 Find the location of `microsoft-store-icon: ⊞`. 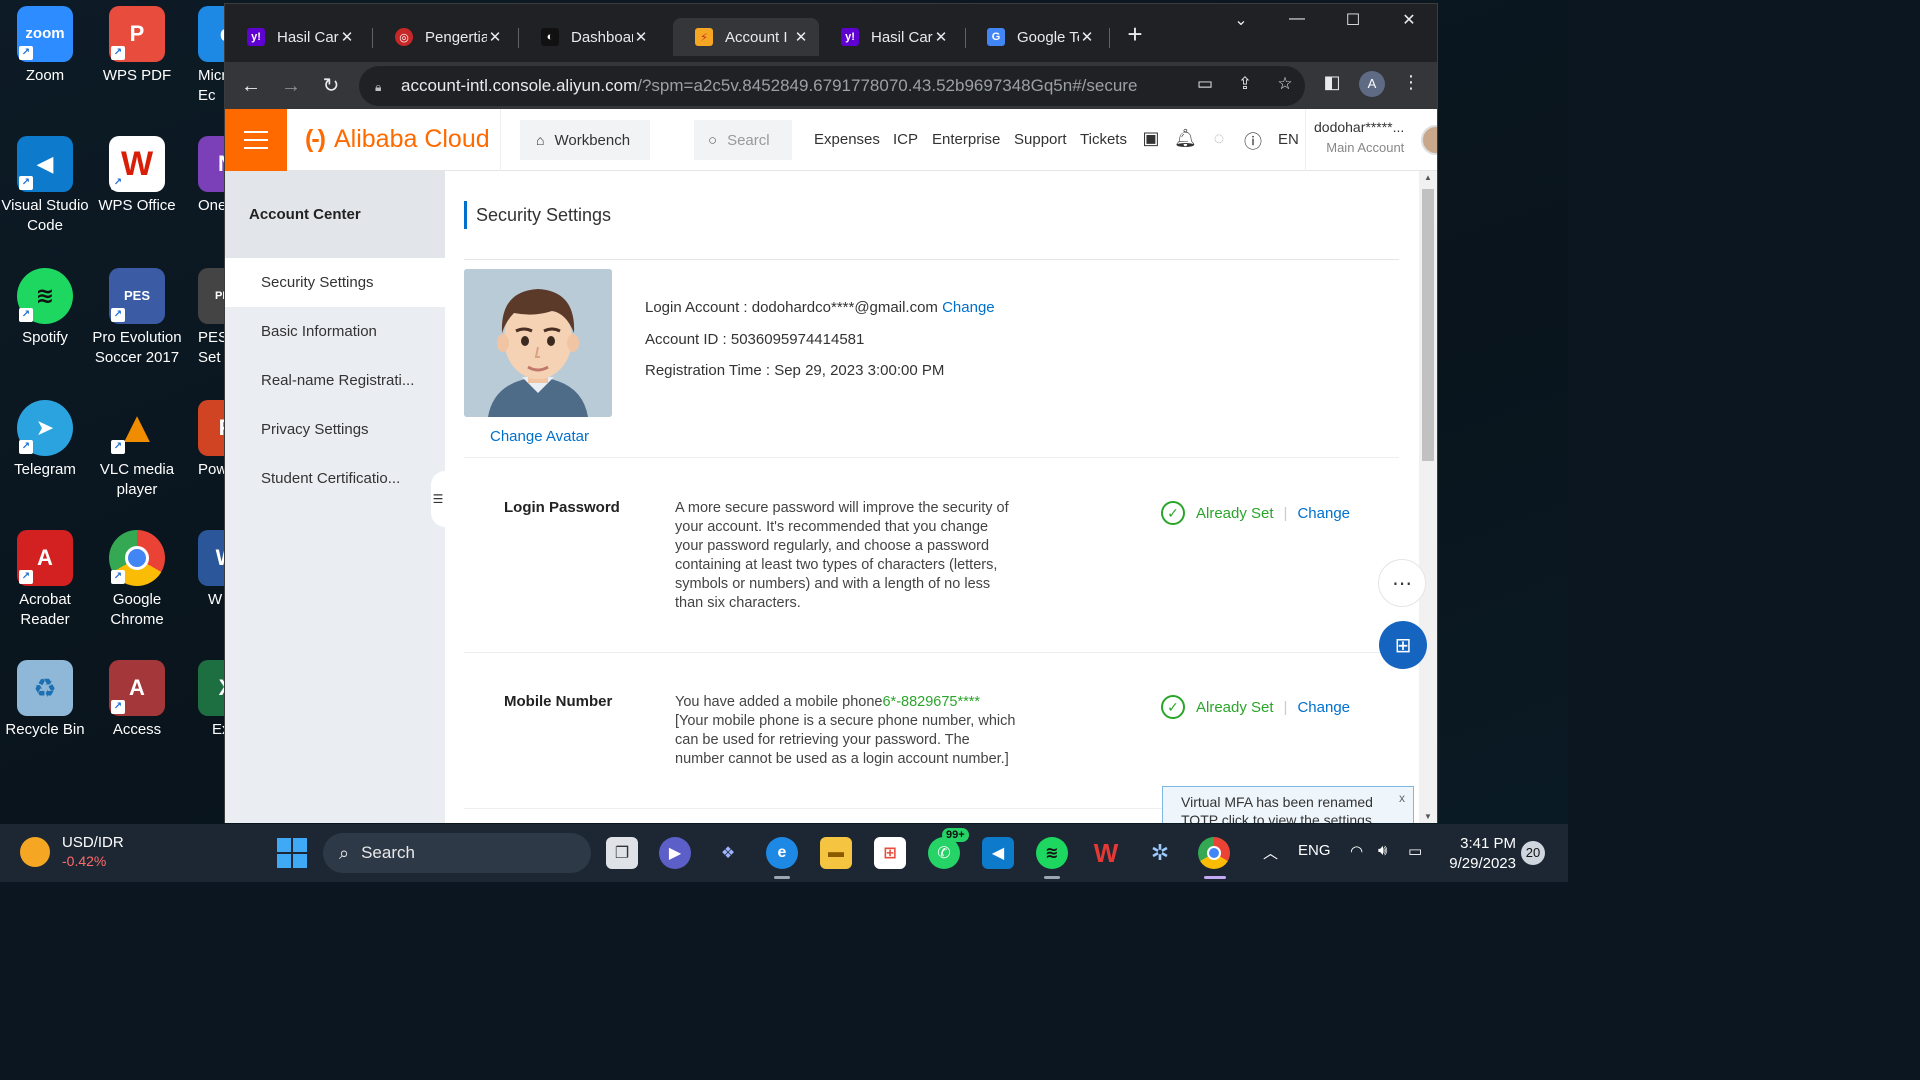

microsoft-store-icon: ⊞ is located at coordinates (890, 853).